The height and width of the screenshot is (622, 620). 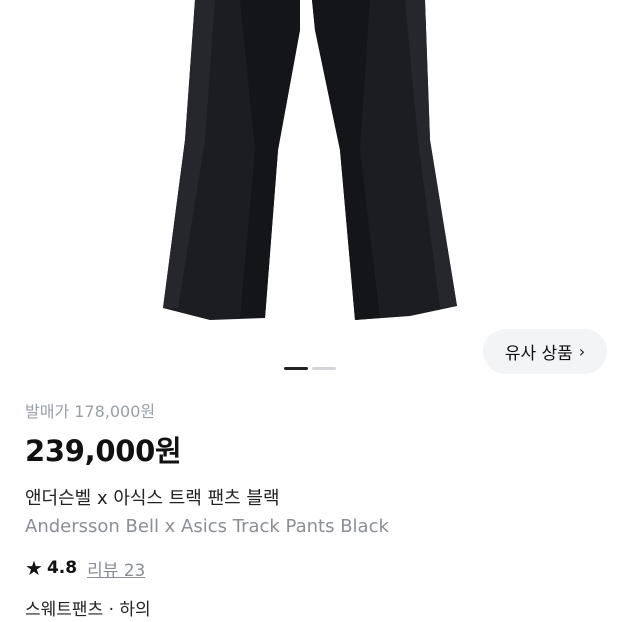 What do you see at coordinates (310, 610) in the screenshot?
I see `category-breadcrumb: 스웨트팬츠 · 하의` at bounding box center [310, 610].